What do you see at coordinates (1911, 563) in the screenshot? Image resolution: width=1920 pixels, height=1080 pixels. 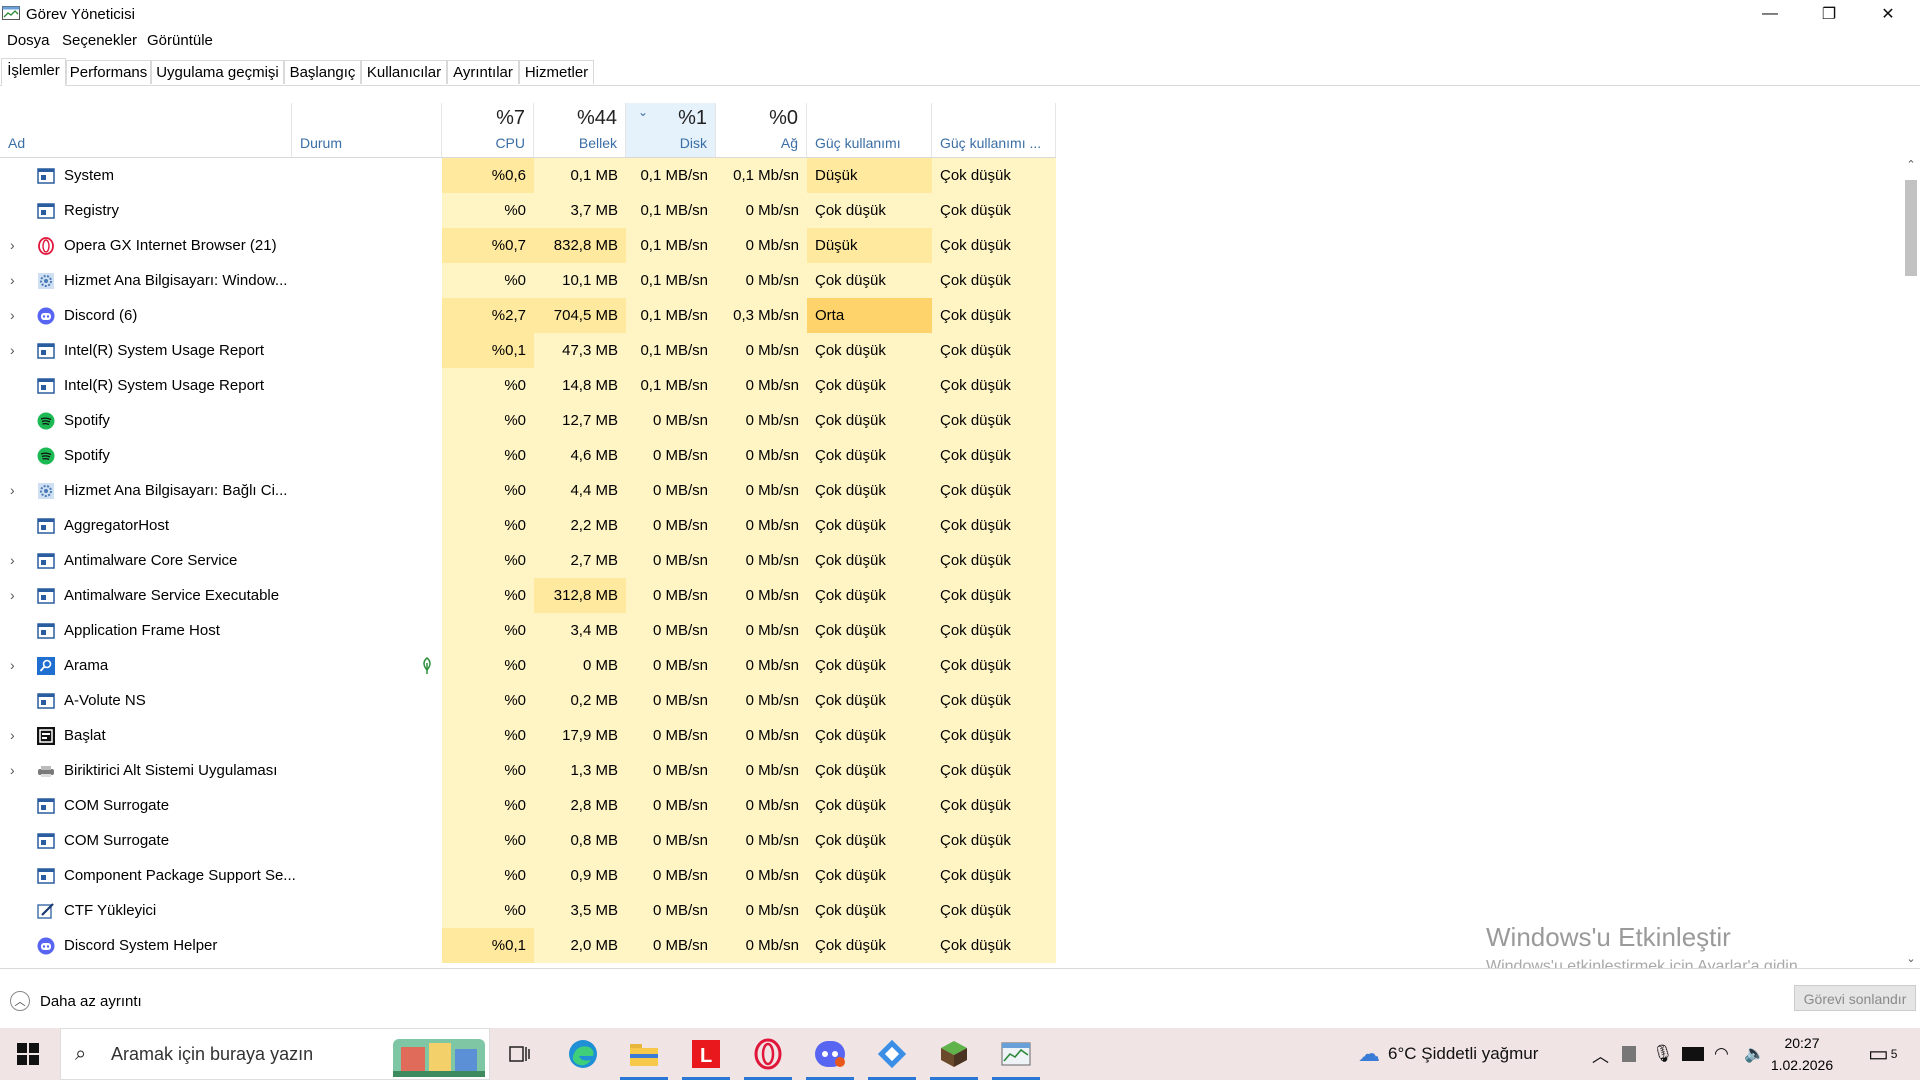 I see `vertical-scrollbar: ⌃ ⌄` at bounding box center [1911, 563].